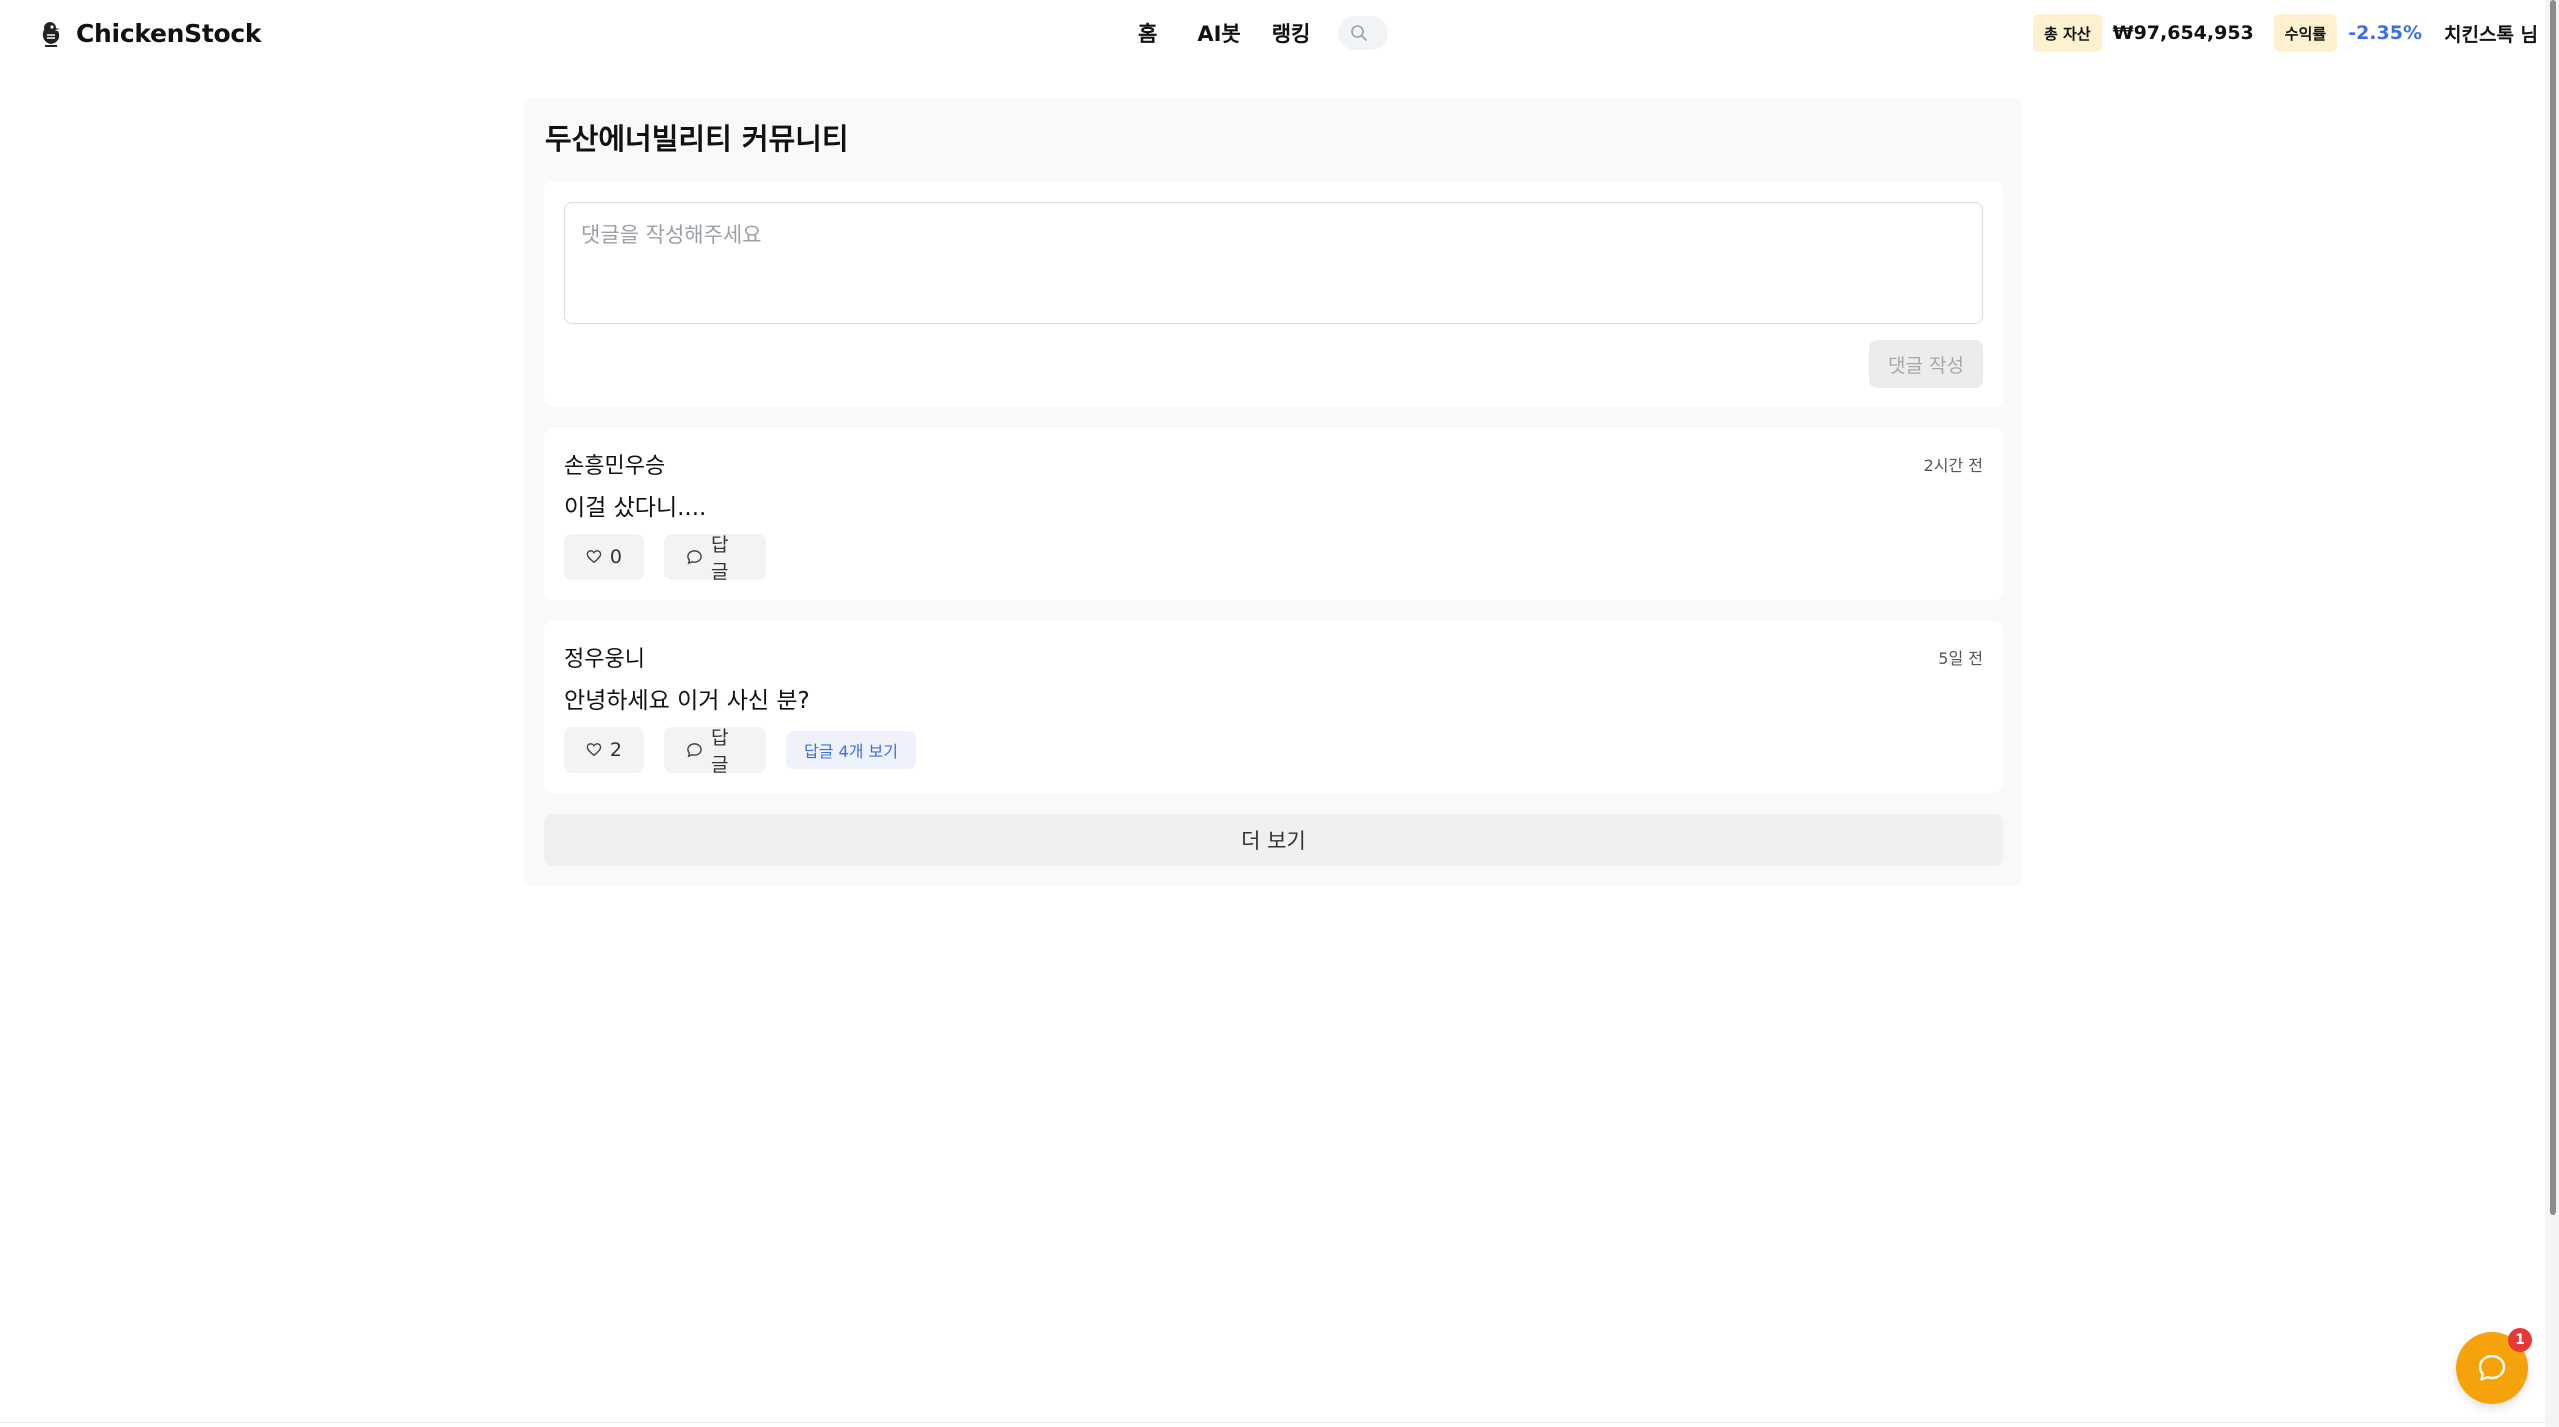 Image resolution: width=2559 pixels, height=1427 pixels. What do you see at coordinates (604, 659) in the screenshot?
I see `comment-author: 정우웅니` at bounding box center [604, 659].